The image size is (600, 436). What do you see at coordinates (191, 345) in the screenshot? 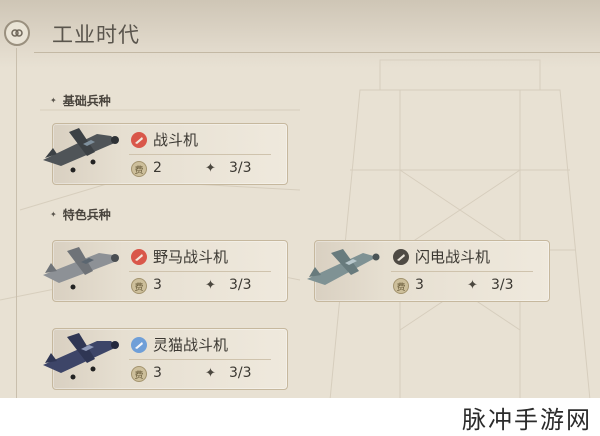
I see `unit-name: 灵猫战斗机` at bounding box center [191, 345].